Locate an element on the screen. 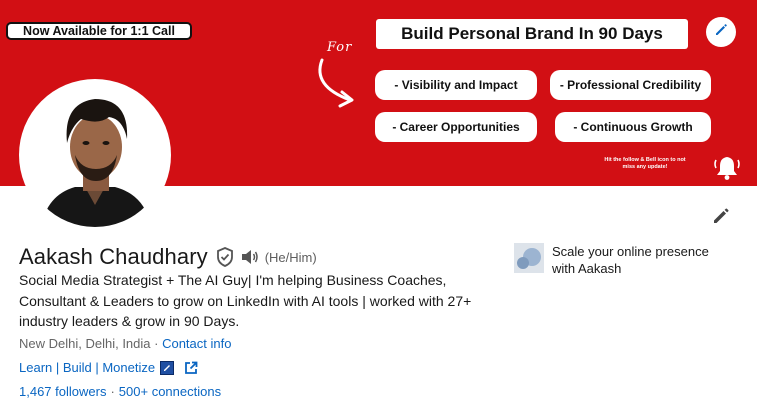 The image size is (757, 407). edit-intro-button is located at coordinates (721, 218).